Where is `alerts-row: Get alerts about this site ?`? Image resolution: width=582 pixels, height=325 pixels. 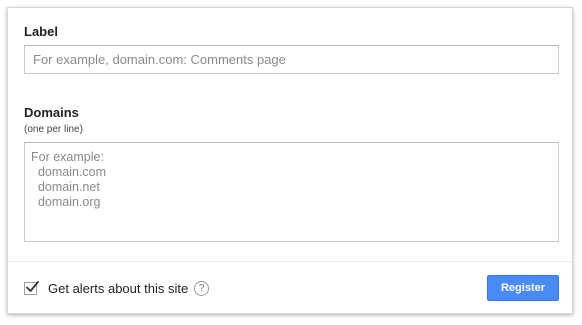
alerts-row: Get alerts about this site ? is located at coordinates (117, 288).